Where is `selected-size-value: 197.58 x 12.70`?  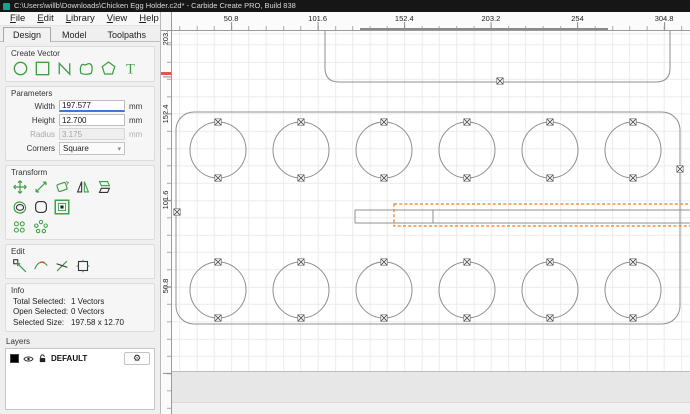 selected-size-value: 197.58 x 12.70 is located at coordinates (97, 322).